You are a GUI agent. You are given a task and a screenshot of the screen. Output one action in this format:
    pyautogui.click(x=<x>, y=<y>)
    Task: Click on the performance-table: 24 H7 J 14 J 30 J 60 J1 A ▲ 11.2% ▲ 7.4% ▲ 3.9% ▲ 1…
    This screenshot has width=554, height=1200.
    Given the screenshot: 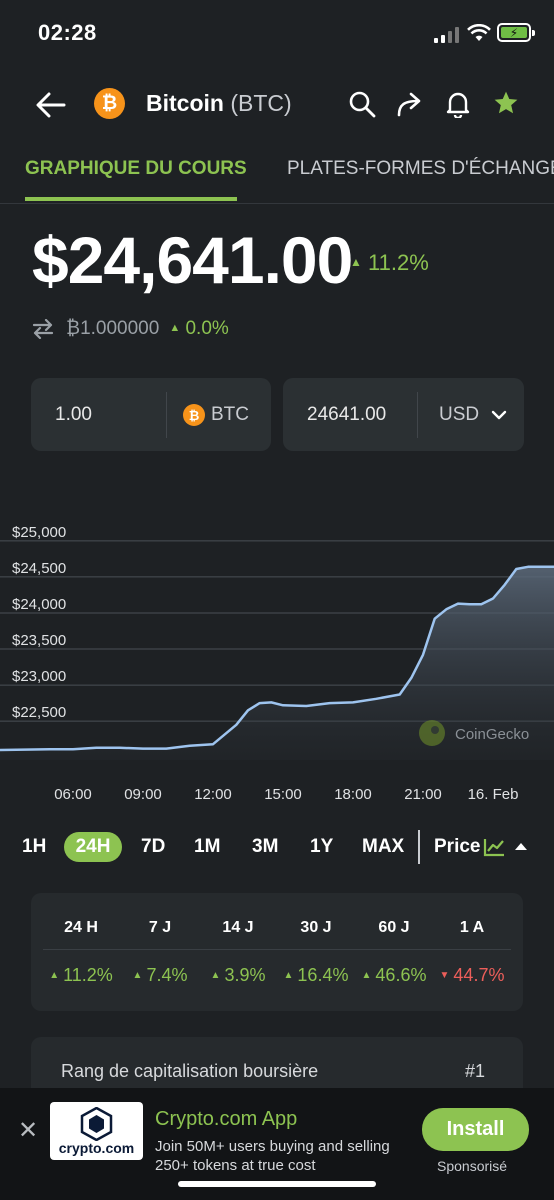 What is the action you would take?
    pyautogui.click(x=277, y=952)
    